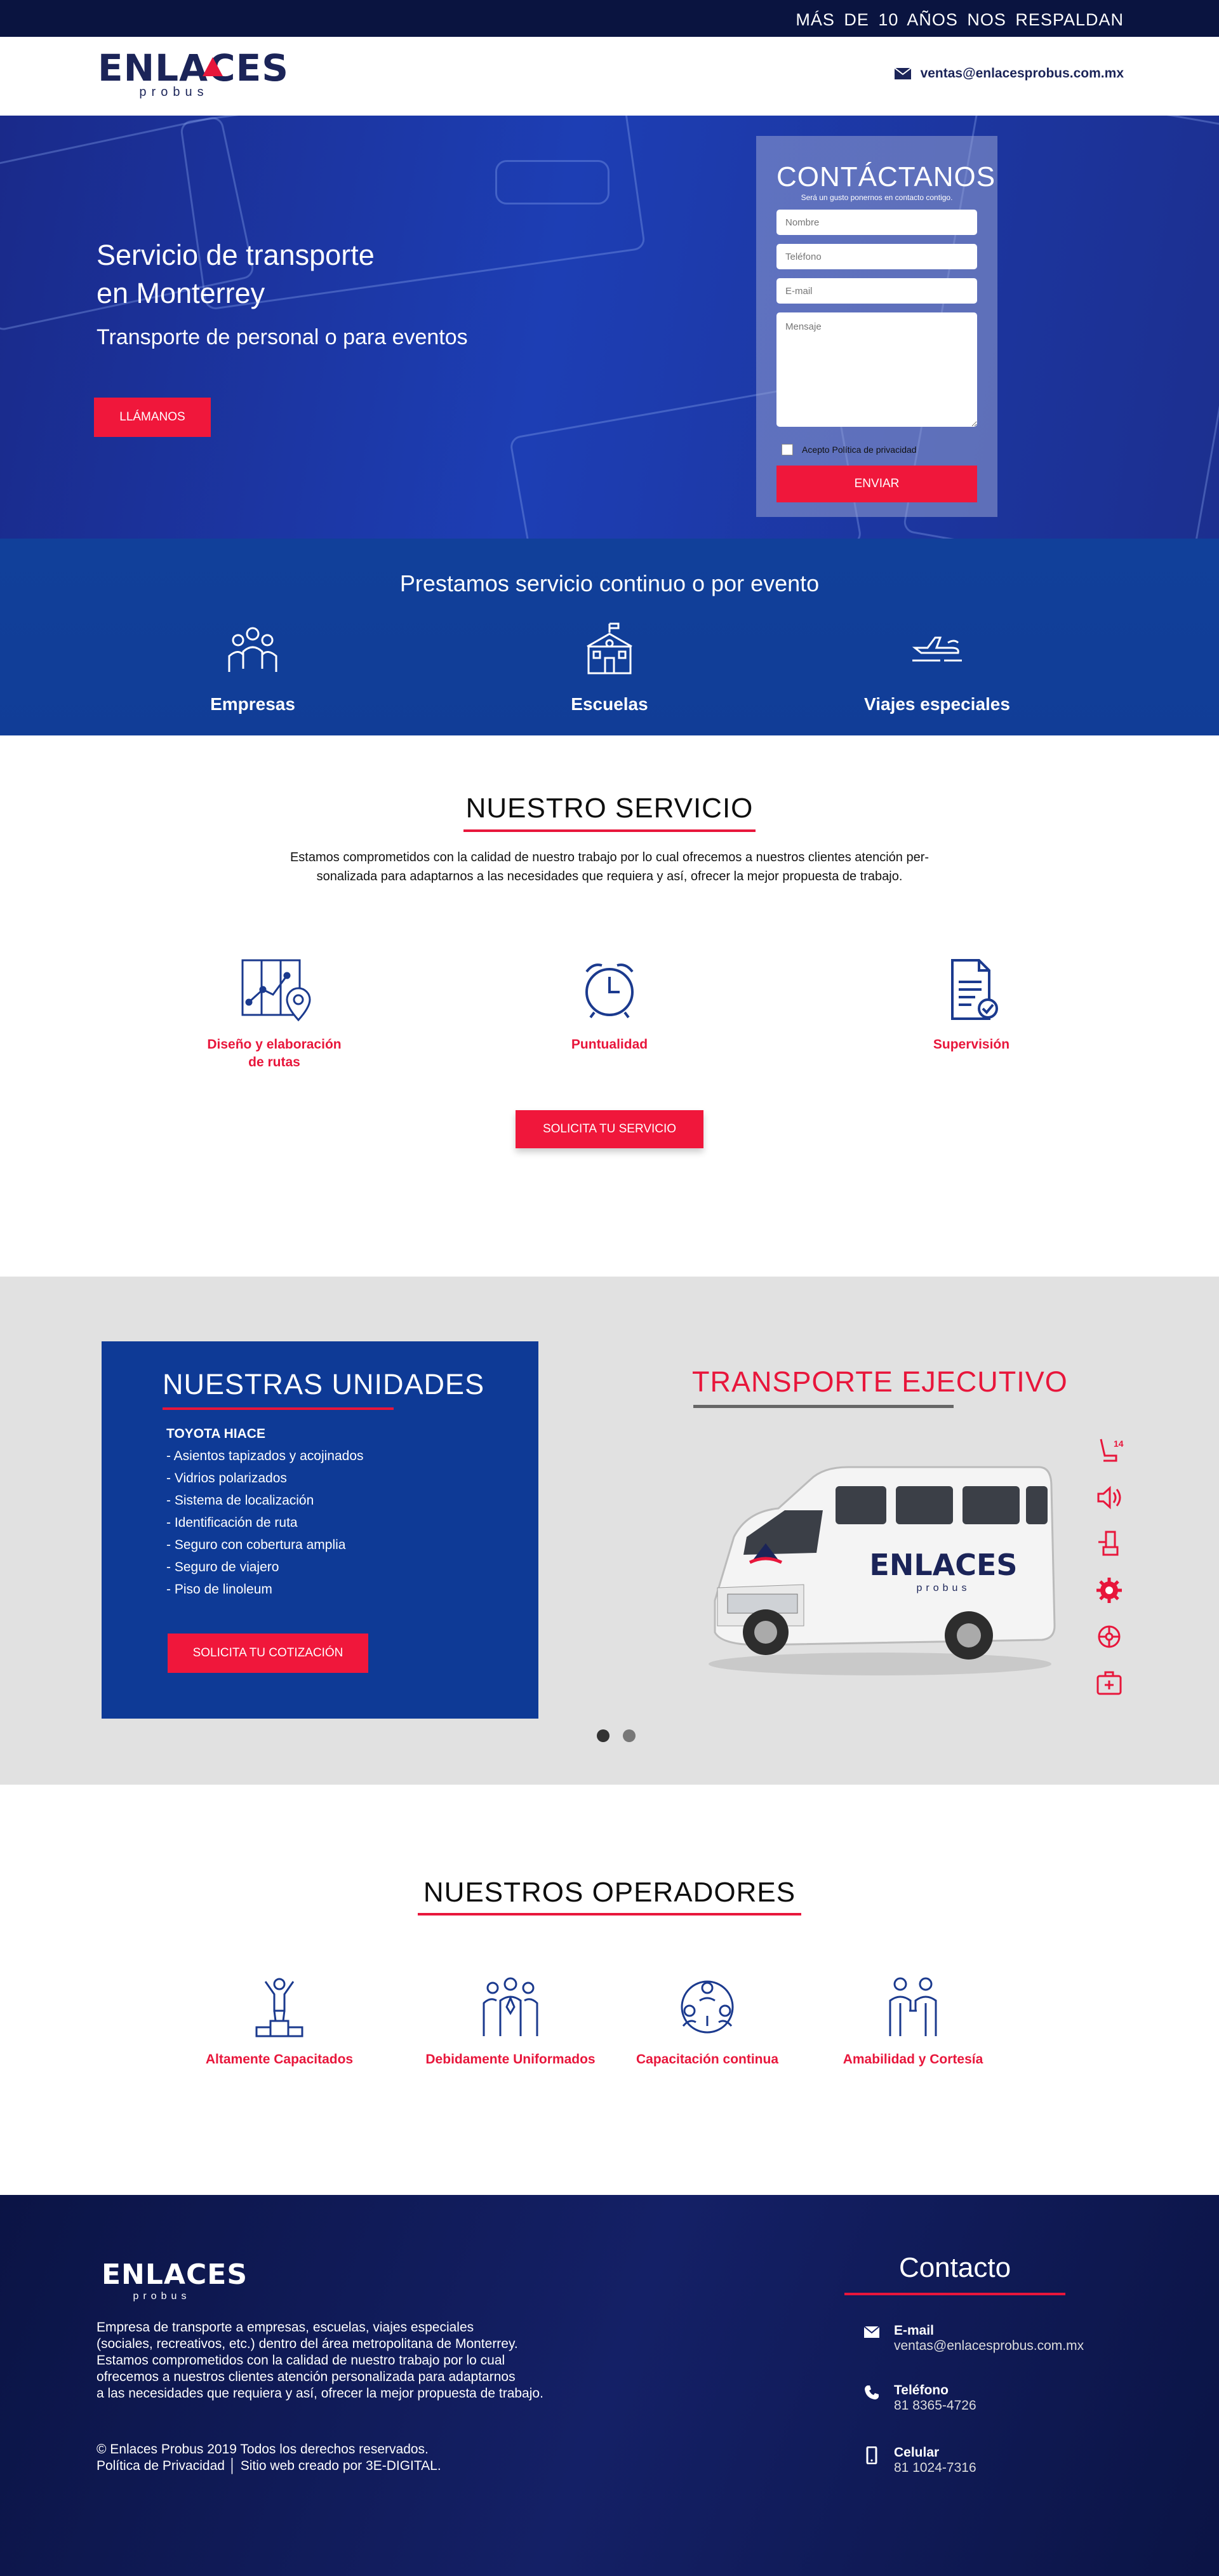  Describe the element at coordinates (1119, 1444) in the screenshot. I see `seat-count: 14` at that location.